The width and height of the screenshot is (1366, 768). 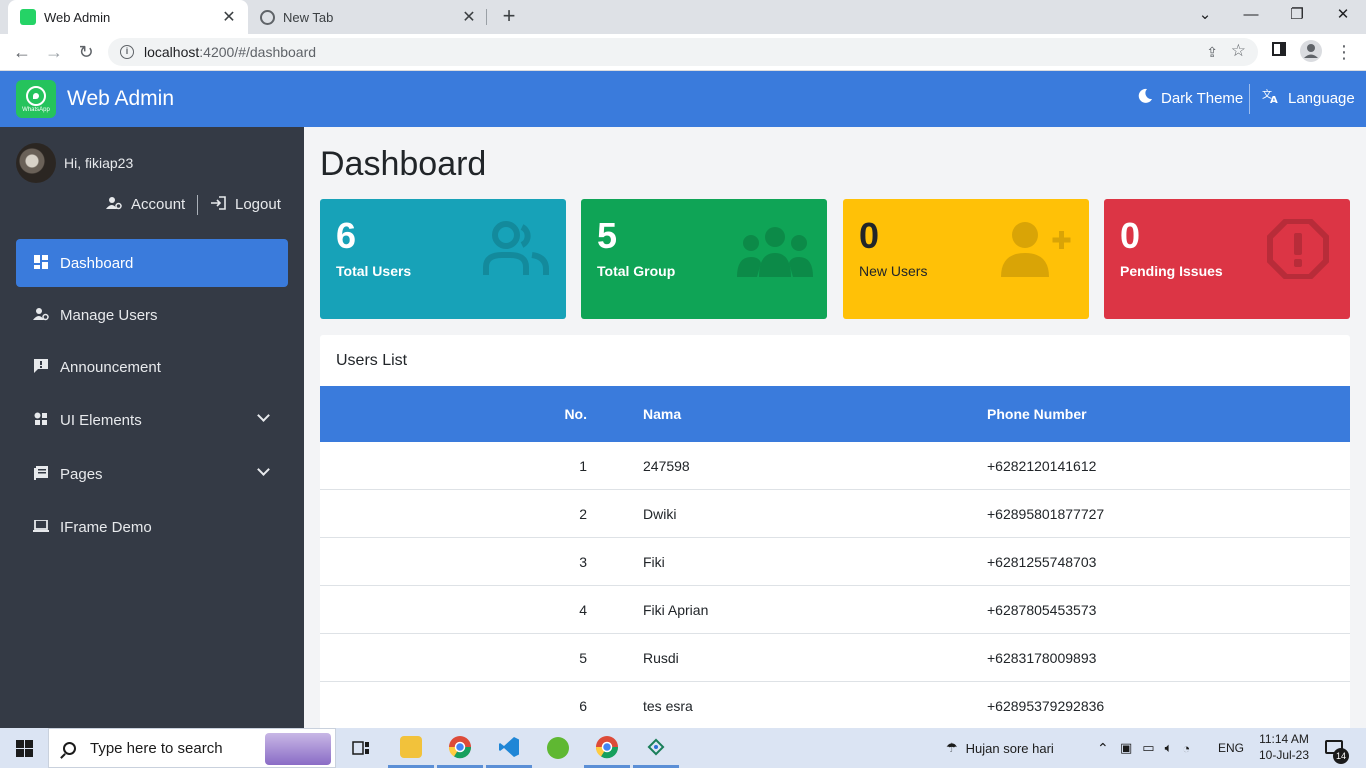 I want to click on bookmark-star-icon: ☆, so click(x=1238, y=51).